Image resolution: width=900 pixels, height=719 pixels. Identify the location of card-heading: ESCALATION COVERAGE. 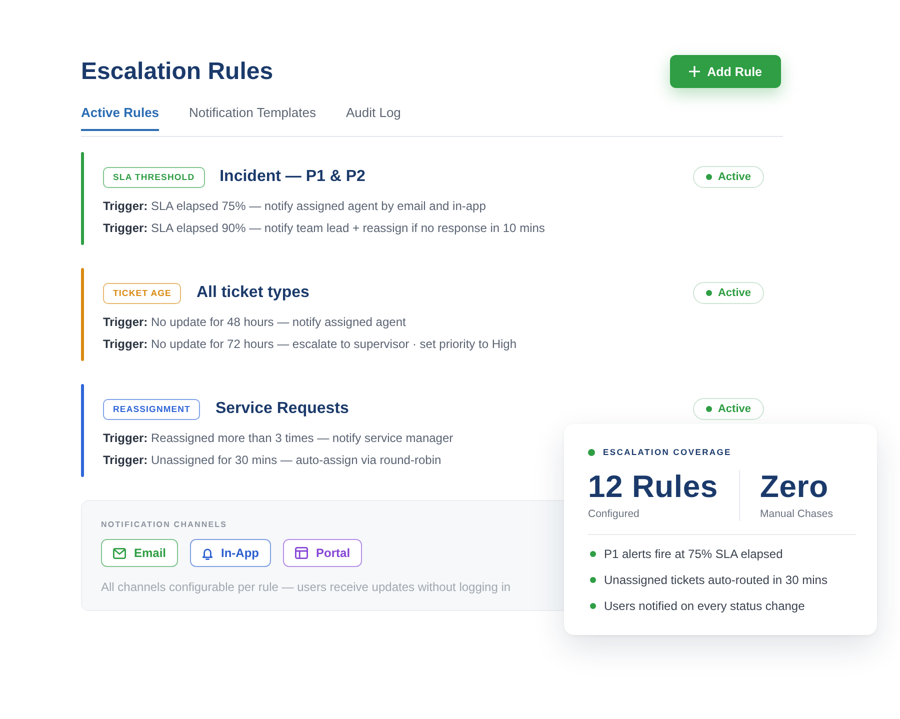
(667, 452).